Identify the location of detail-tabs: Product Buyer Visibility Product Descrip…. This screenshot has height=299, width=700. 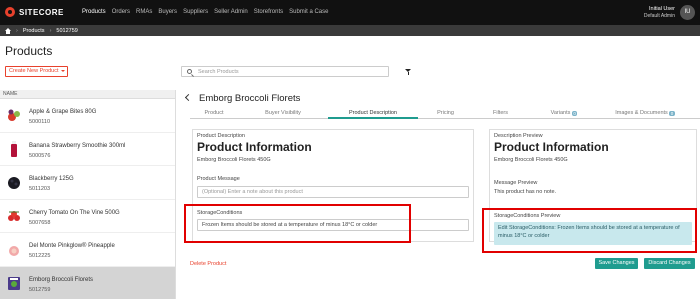
(445, 114).